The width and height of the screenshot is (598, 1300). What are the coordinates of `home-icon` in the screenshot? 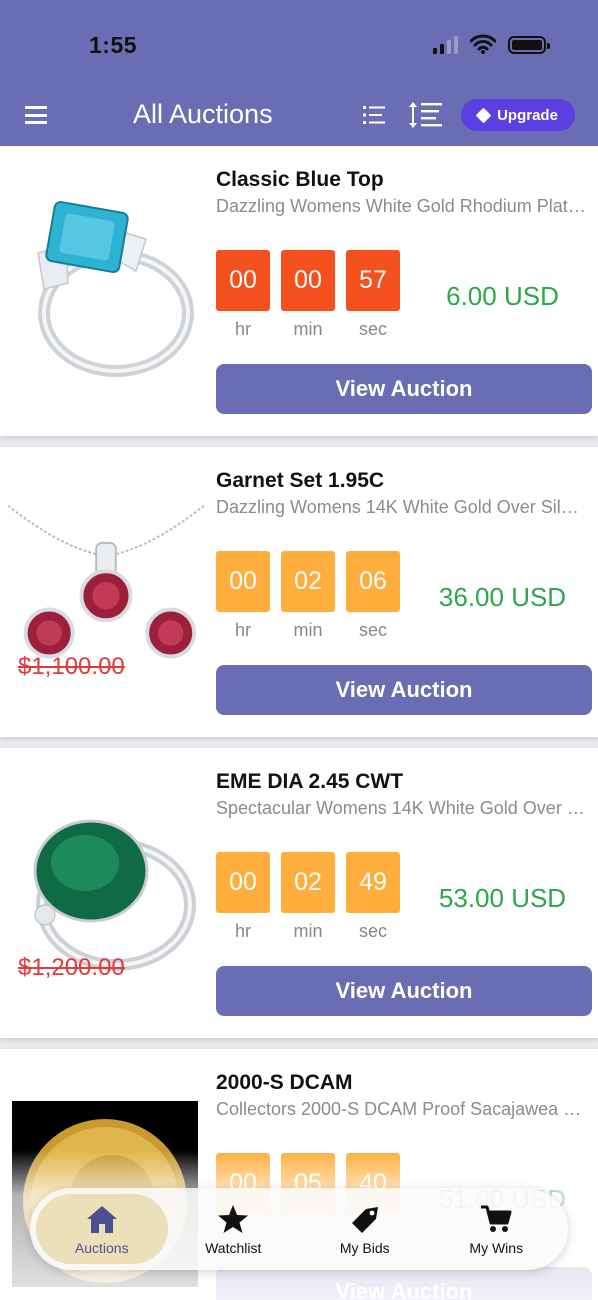 It's located at (101, 1219).